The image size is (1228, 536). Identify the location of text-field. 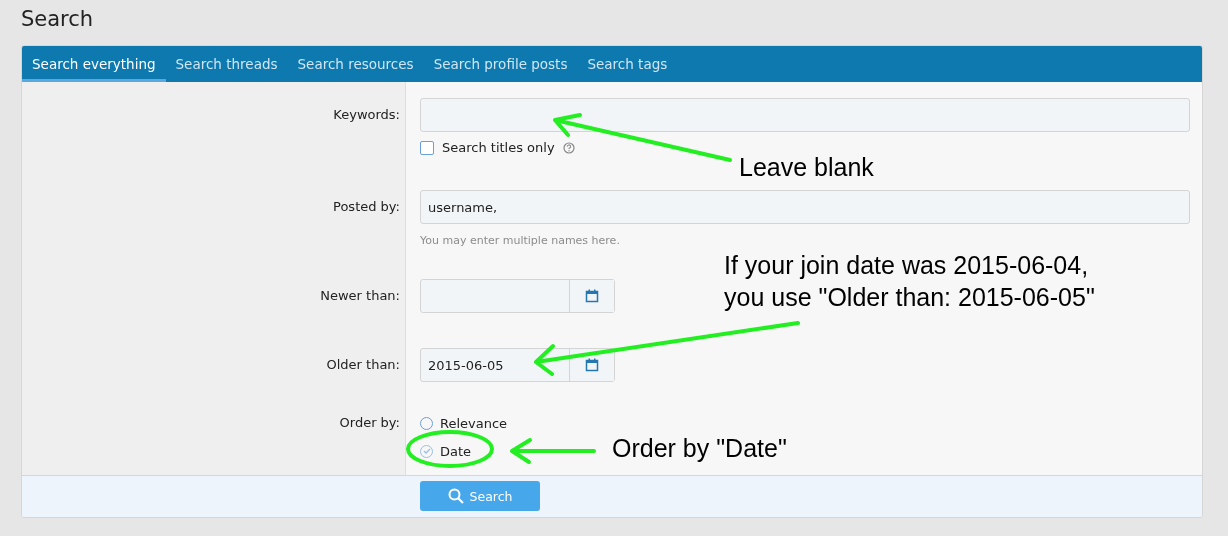
(805, 115).